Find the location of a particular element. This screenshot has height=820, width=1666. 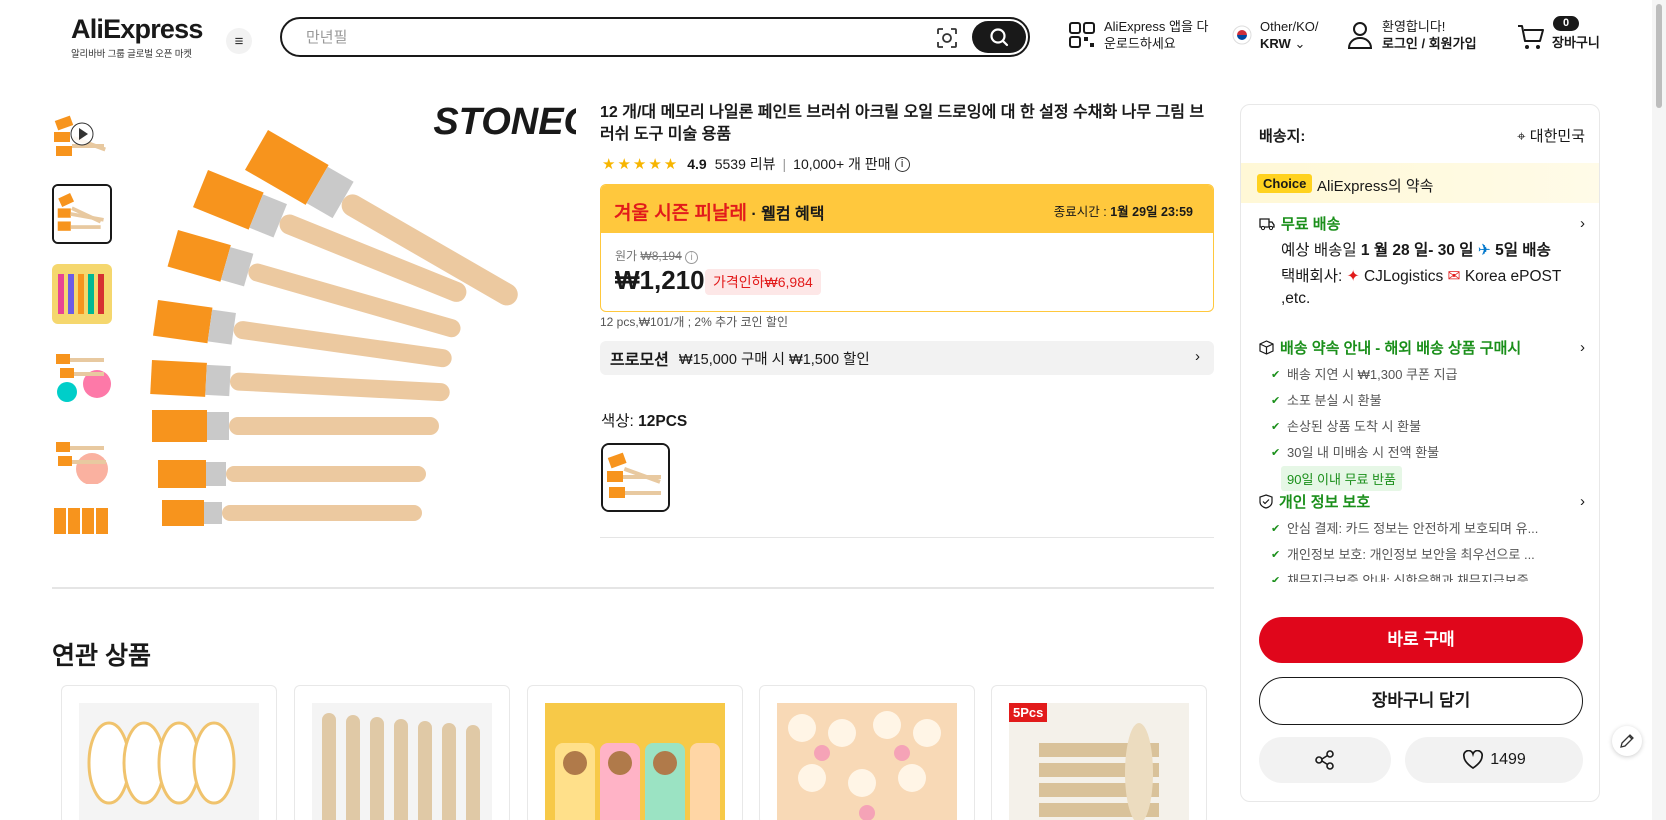

related-products-title: 연관 상품 is located at coordinates (101, 656).